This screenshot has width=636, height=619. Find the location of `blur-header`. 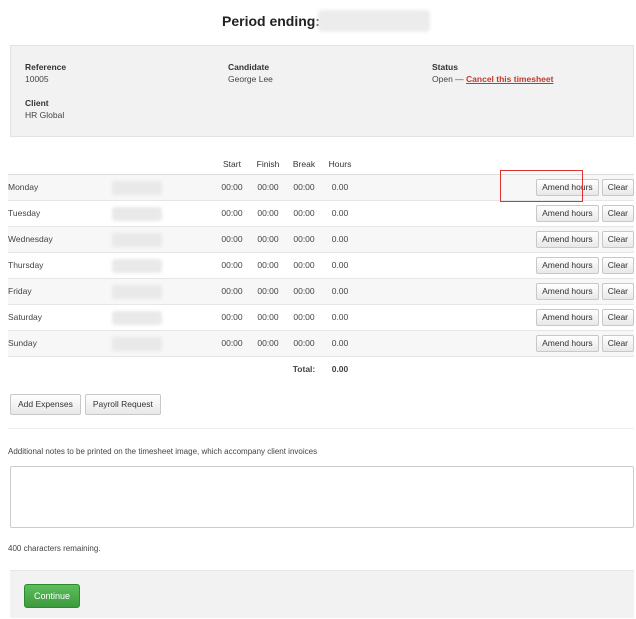

blur-header is located at coordinates (159, 164).